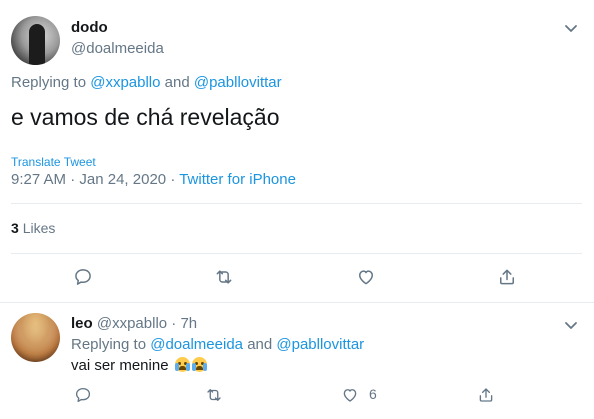 The image size is (594, 419). I want to click on user-handle: @xxpabllo, so click(132, 323).